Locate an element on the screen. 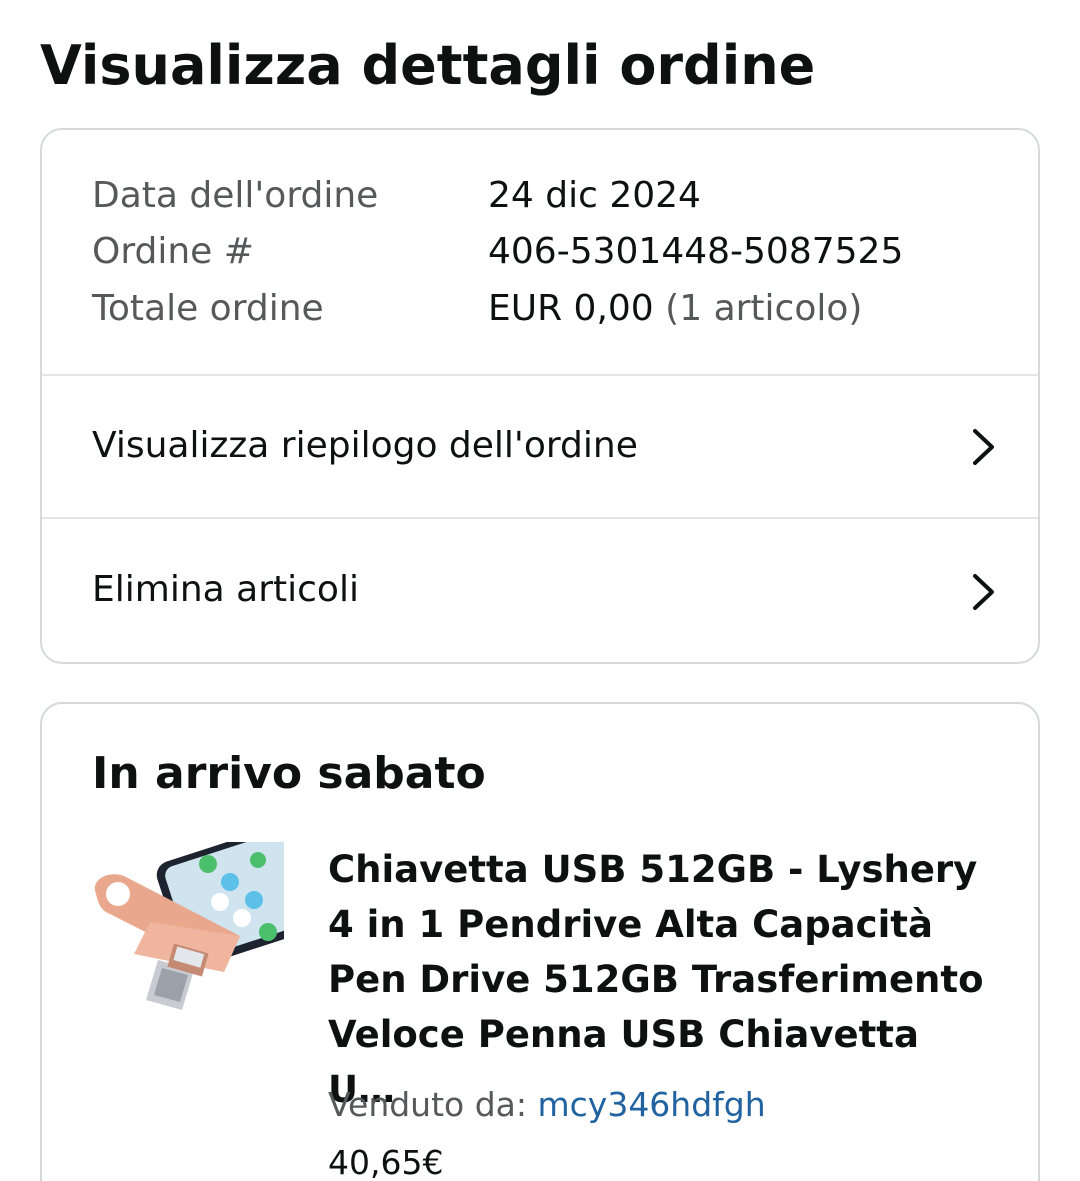 The image size is (1080, 1181). delete-items-label: Elimina articoli is located at coordinates (225, 589).